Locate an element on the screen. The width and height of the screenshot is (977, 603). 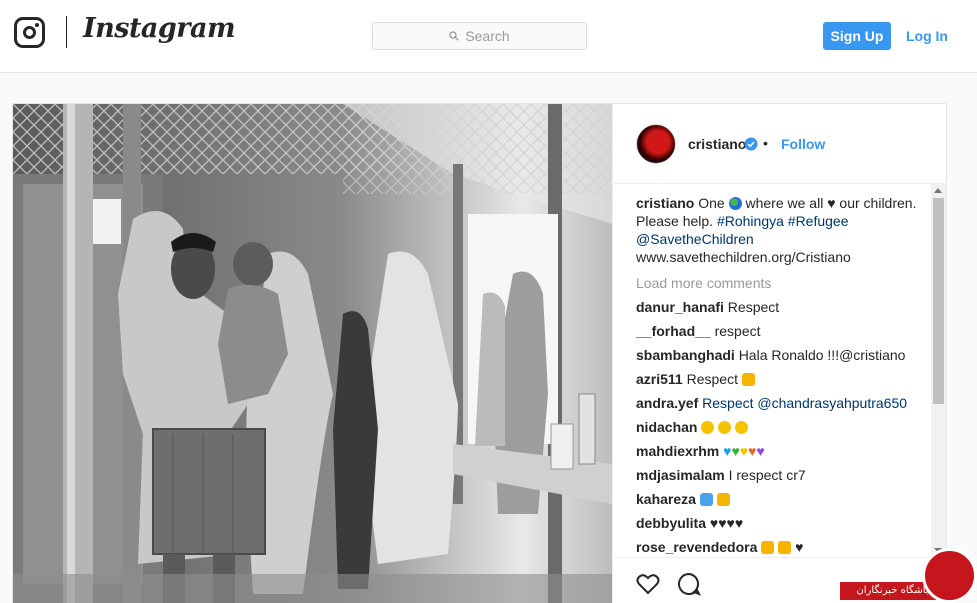
comment: mahdiexrhm ♥♥♥♥♥ is located at coordinates (781, 454).